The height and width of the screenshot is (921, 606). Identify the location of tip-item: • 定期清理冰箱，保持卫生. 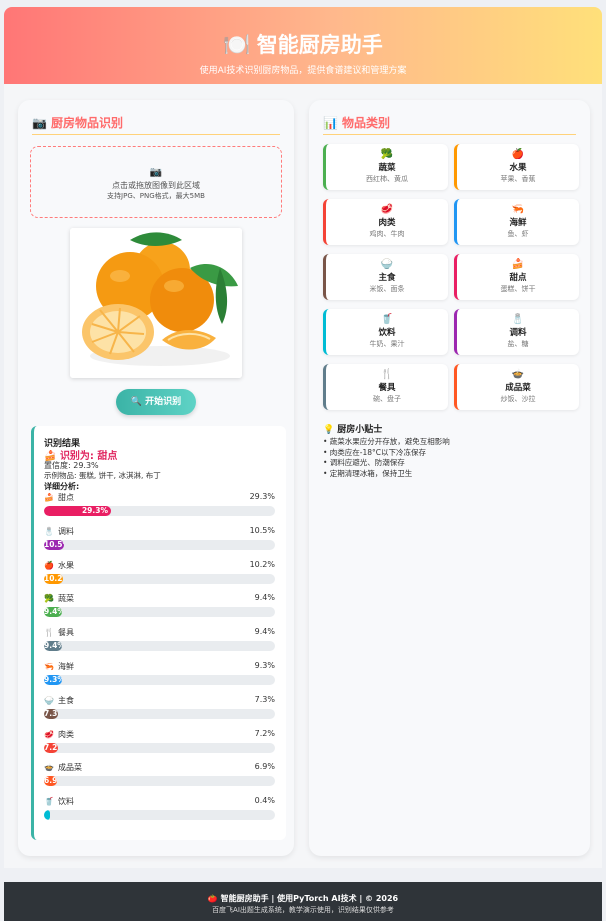
(368, 473).